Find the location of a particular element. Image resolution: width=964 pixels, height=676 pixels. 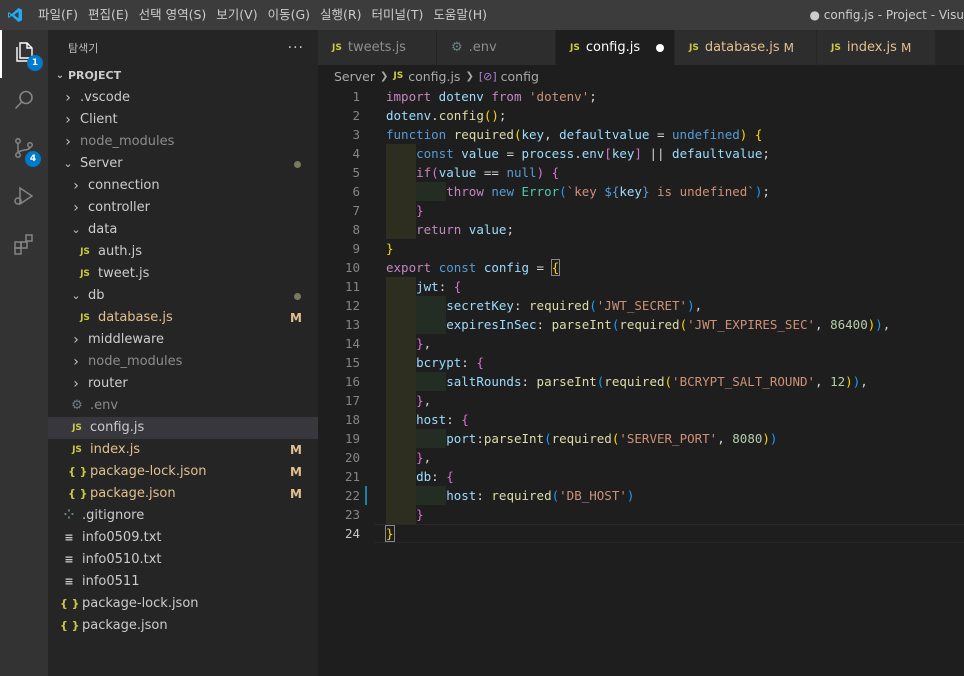

tree-folder: › middleware is located at coordinates (183, 340).